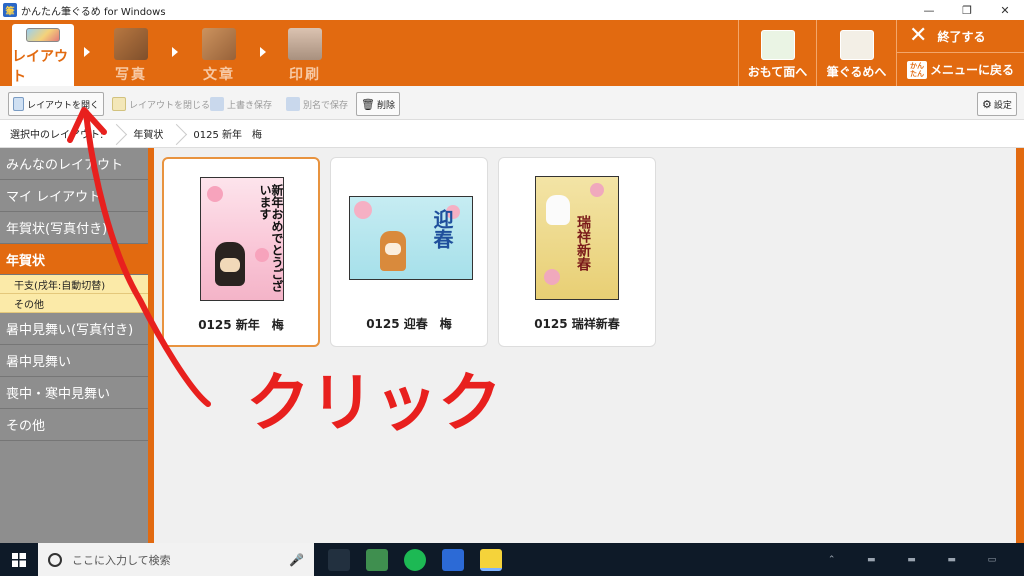 The height and width of the screenshot is (576, 1024). Describe the element at coordinates (62, 105) in the screenshot. I see `open-layout-label: レイアウトを開く` at that location.